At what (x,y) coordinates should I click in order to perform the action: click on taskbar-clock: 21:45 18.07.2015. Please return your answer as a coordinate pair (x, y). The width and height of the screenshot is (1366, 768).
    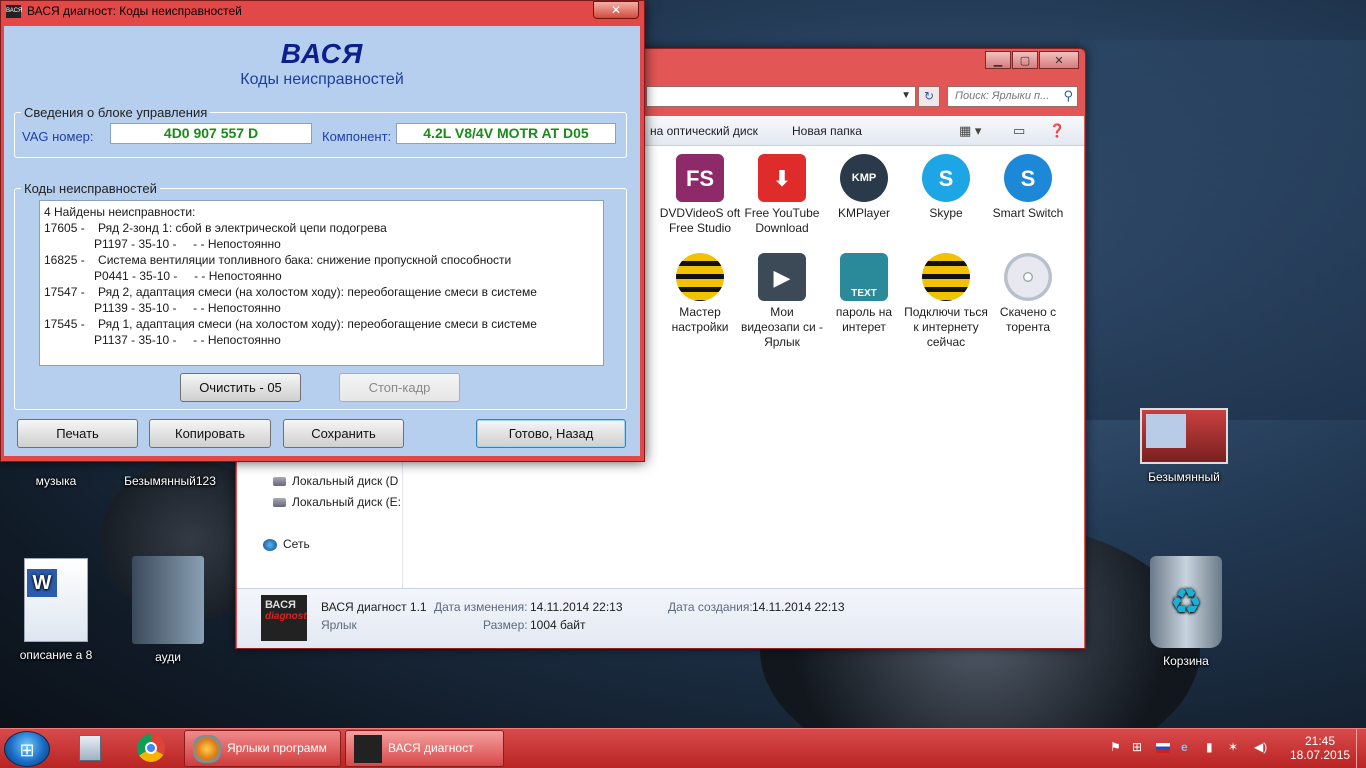
    Looking at the image, I should click on (1320, 748).